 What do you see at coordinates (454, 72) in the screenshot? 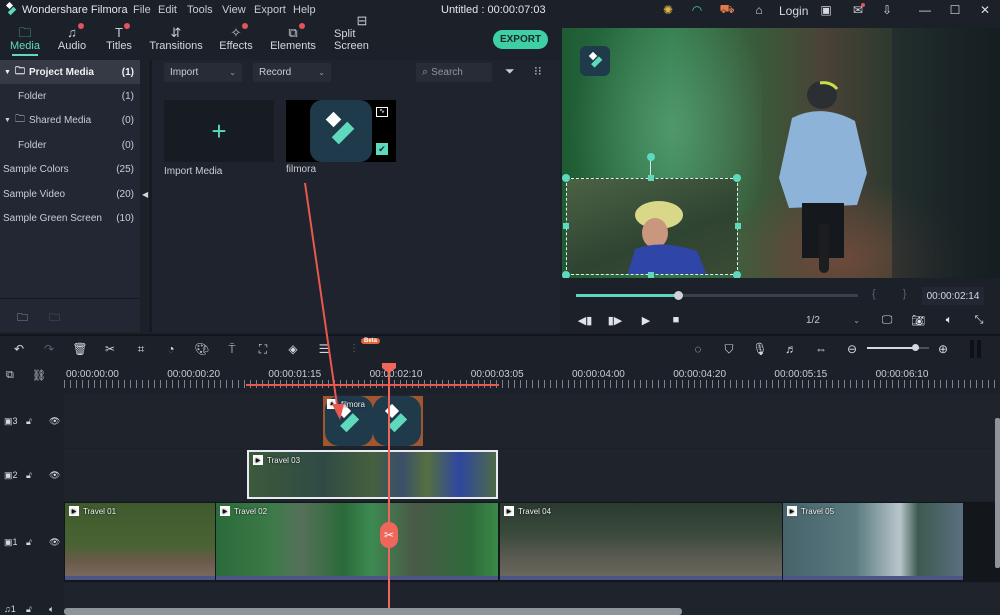
I see `search-input: ⌕ Search` at bounding box center [454, 72].